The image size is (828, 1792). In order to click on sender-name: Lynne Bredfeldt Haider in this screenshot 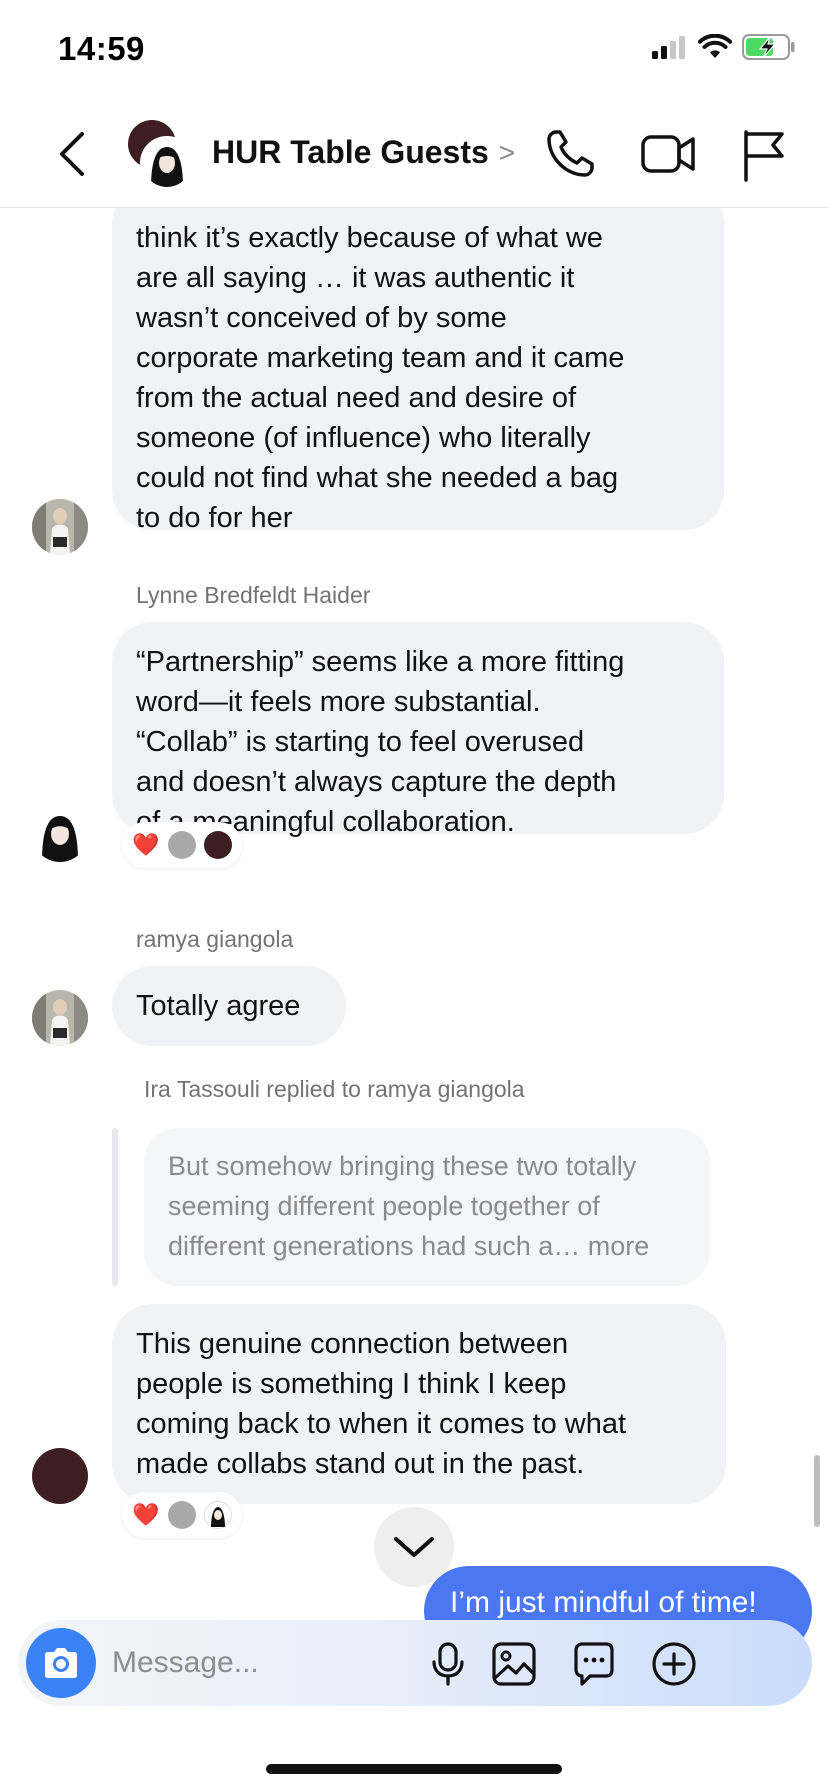, I will do `click(253, 595)`.